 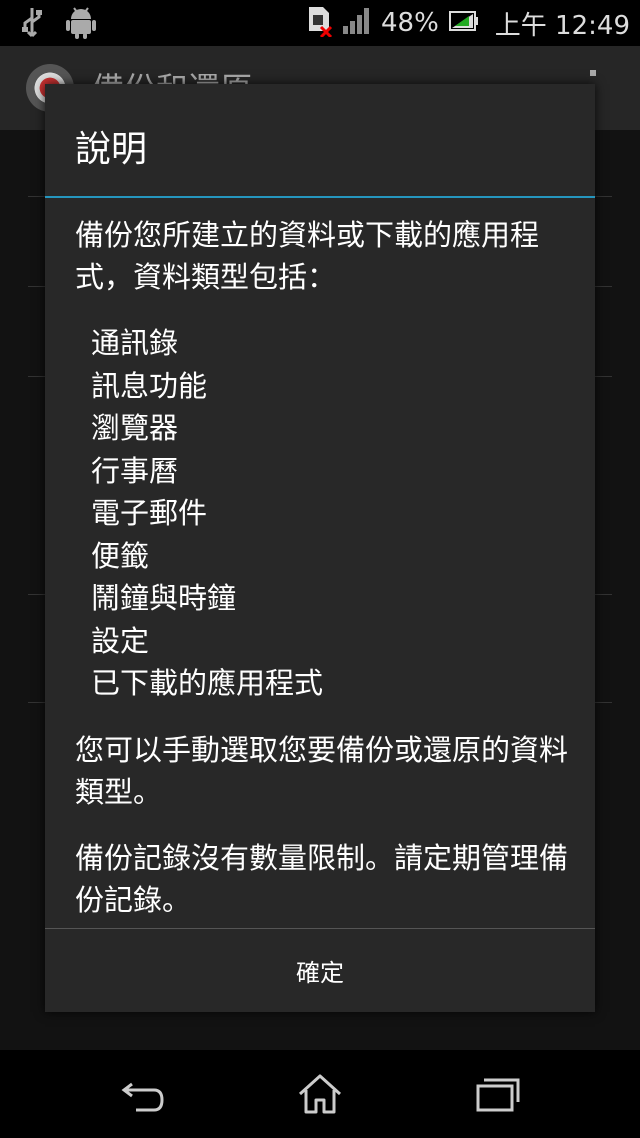 What do you see at coordinates (207, 683) in the screenshot?
I see `list-item: 已下載的應用程式` at bounding box center [207, 683].